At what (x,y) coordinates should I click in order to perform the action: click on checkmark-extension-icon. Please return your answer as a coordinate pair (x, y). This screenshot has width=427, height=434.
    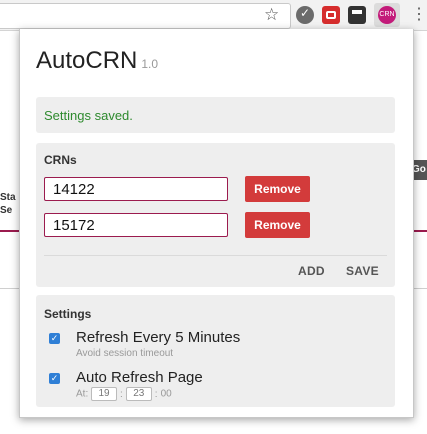
    Looking at the image, I should click on (305, 15).